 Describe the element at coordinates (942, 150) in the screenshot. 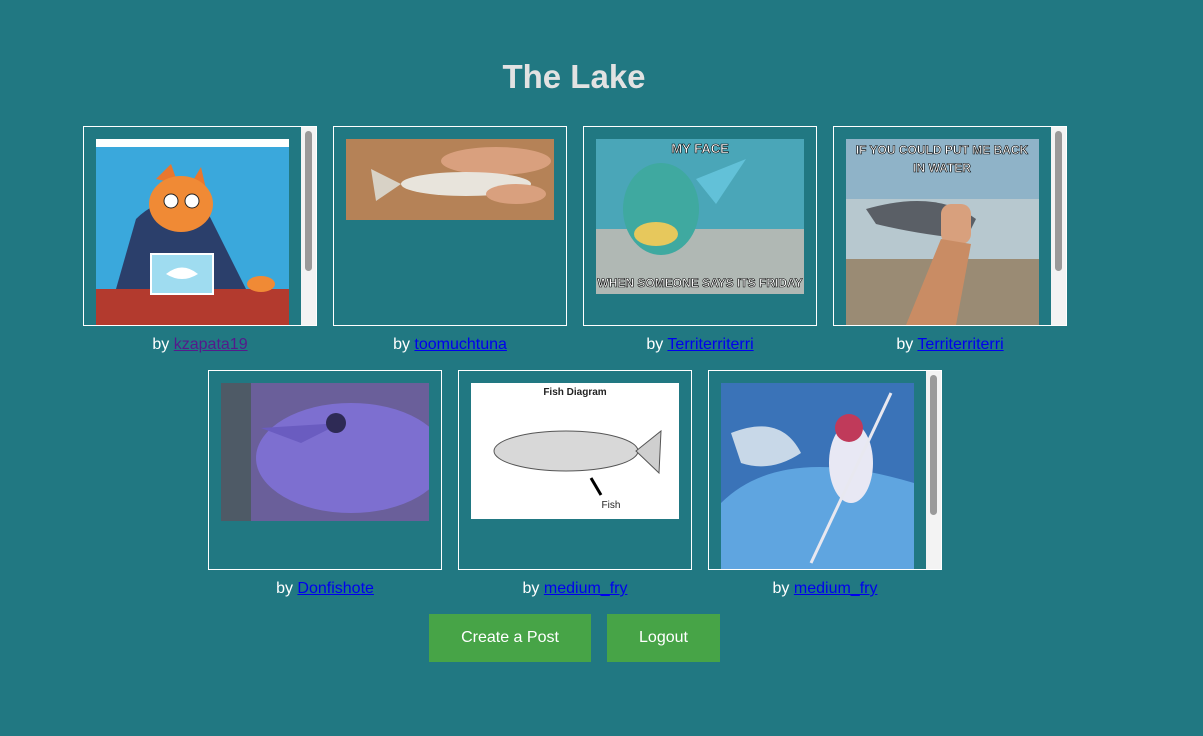

I see `svg-text: IF YOU COULD PUT ME BACK` at that location.